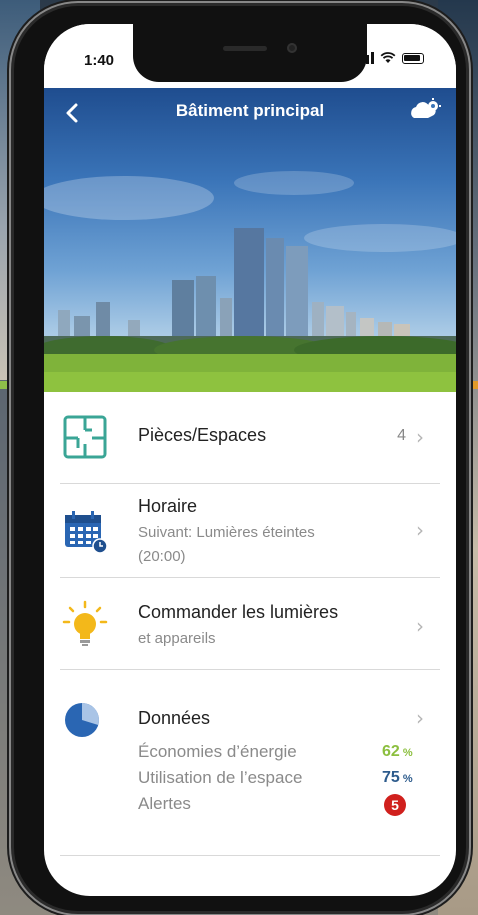 The width and height of the screenshot is (478, 915). What do you see at coordinates (86, 532) in the screenshot?
I see `calendar-icon` at bounding box center [86, 532].